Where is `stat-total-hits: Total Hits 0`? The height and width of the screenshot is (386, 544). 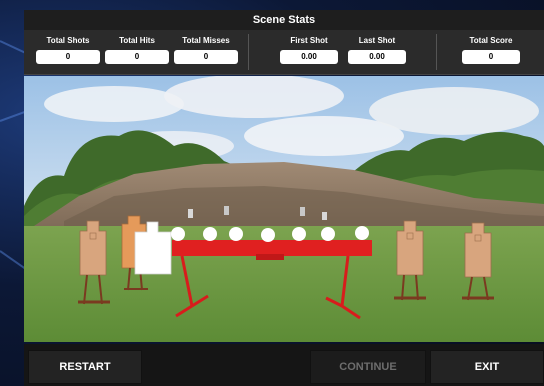
stat-total-hits: Total Hits 0 is located at coordinates (137, 49).